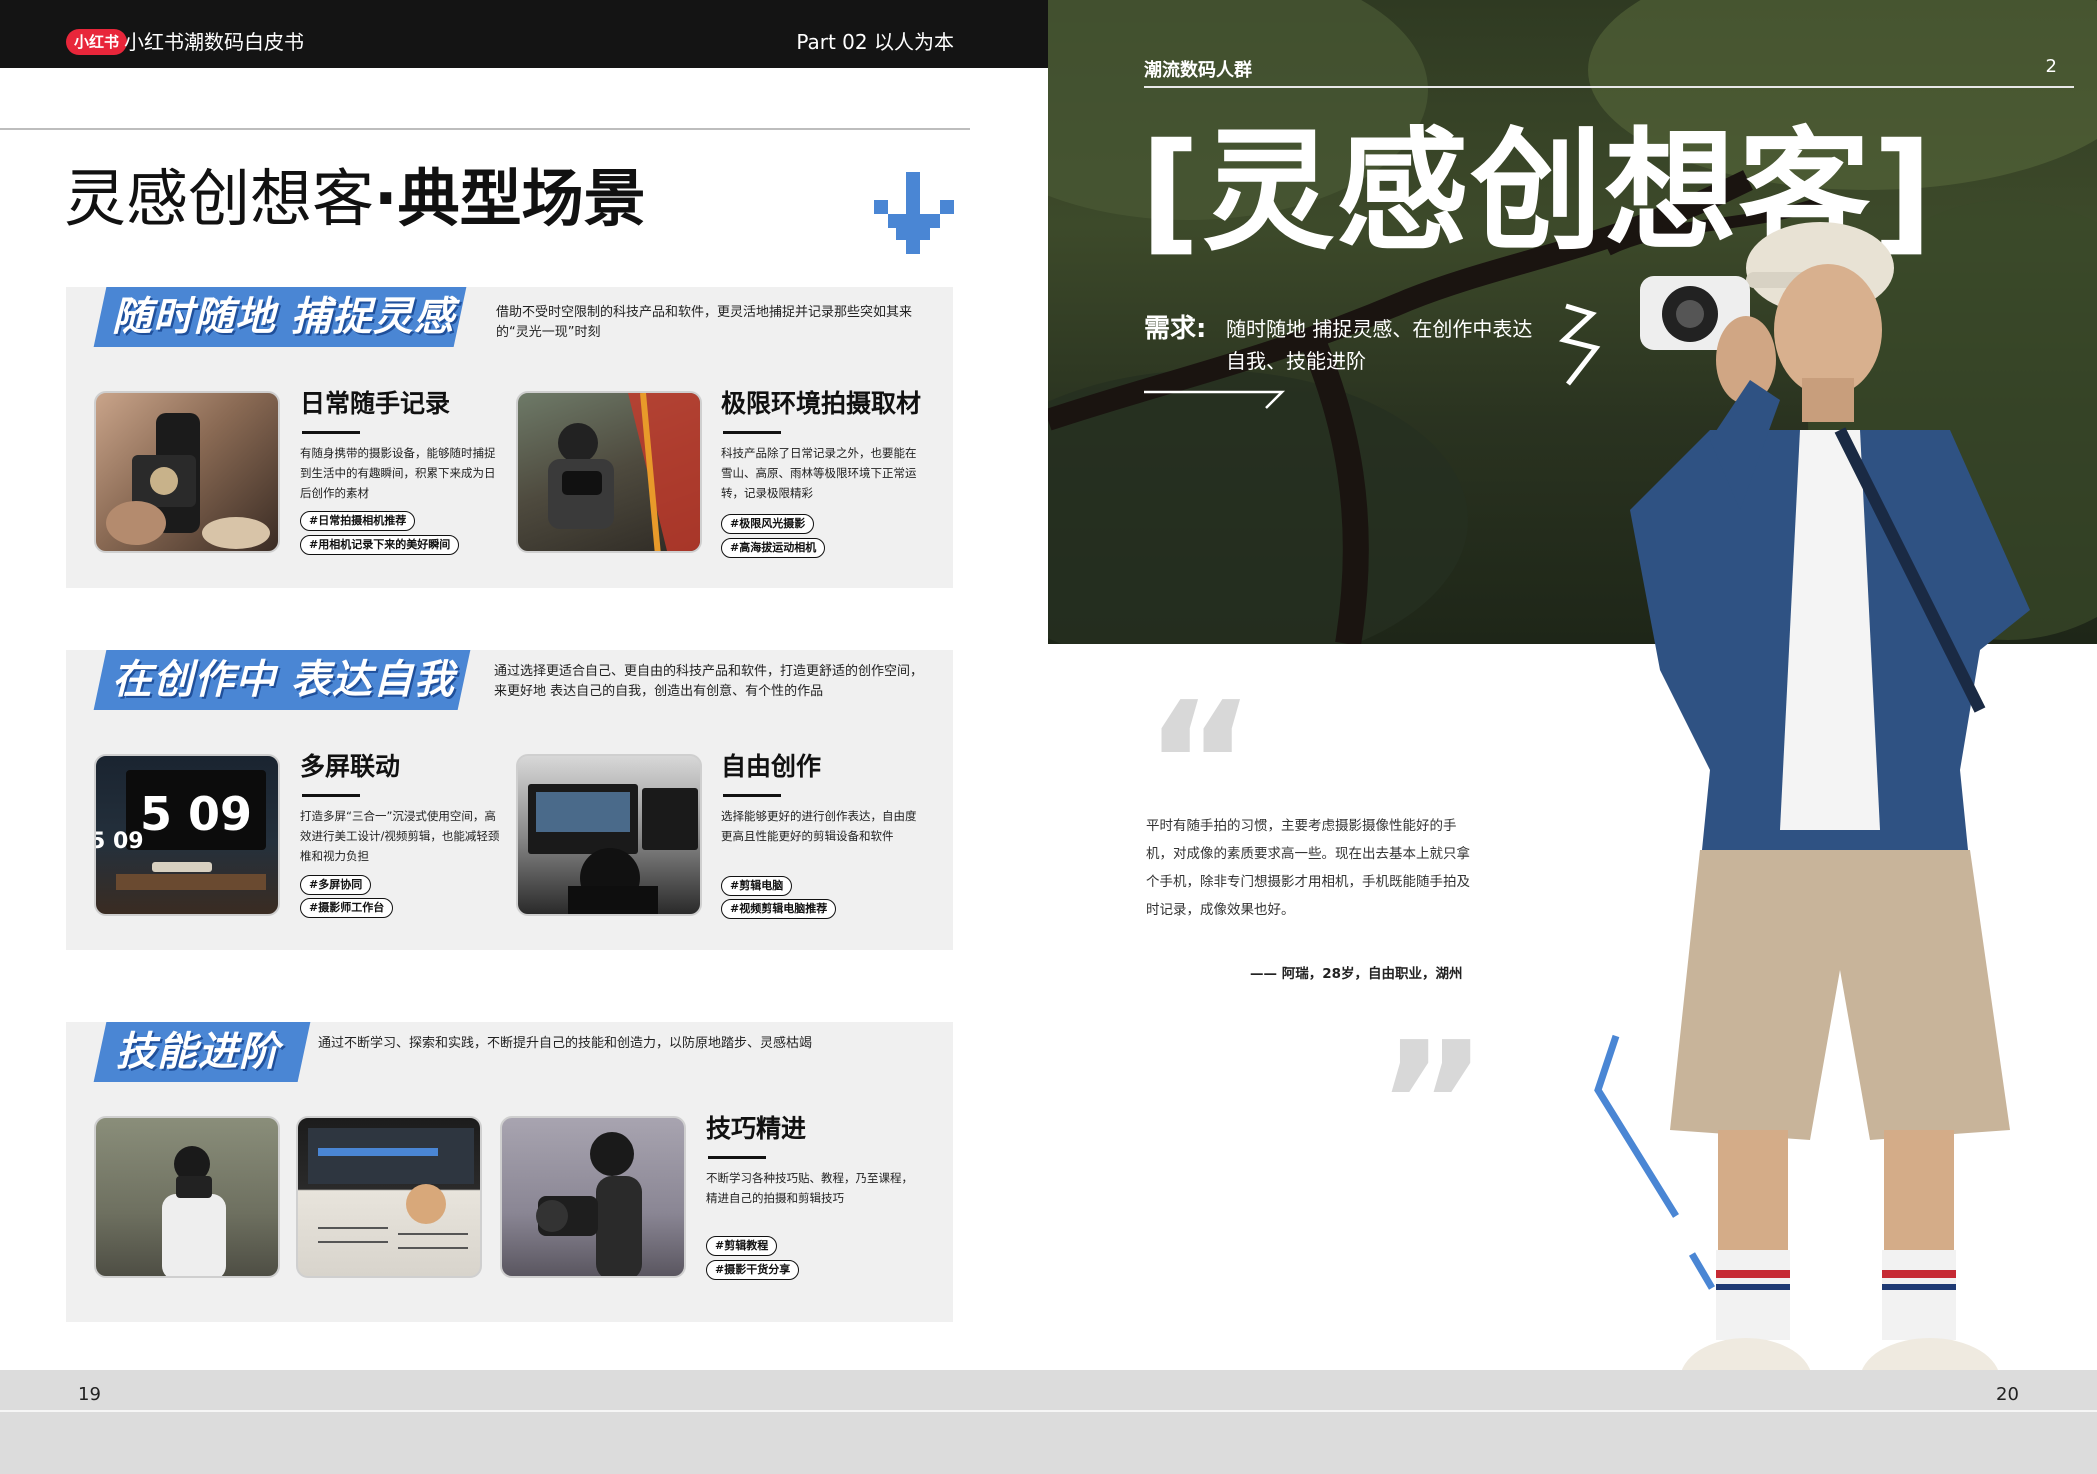  I want to click on tag-daily-camera: #日常拍摄相机推荐, so click(358, 521).